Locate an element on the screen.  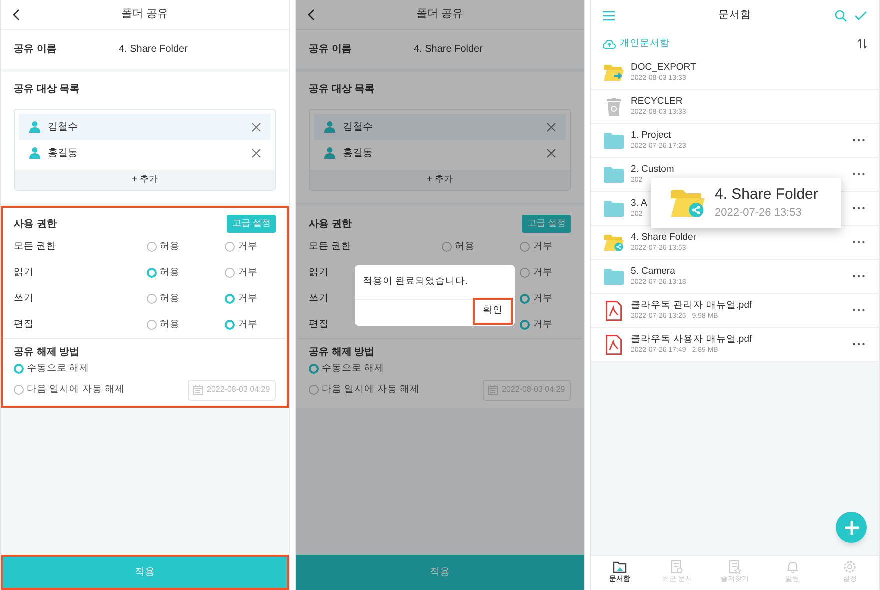
file-name: 4. Share Folder is located at coordinates (664, 238).